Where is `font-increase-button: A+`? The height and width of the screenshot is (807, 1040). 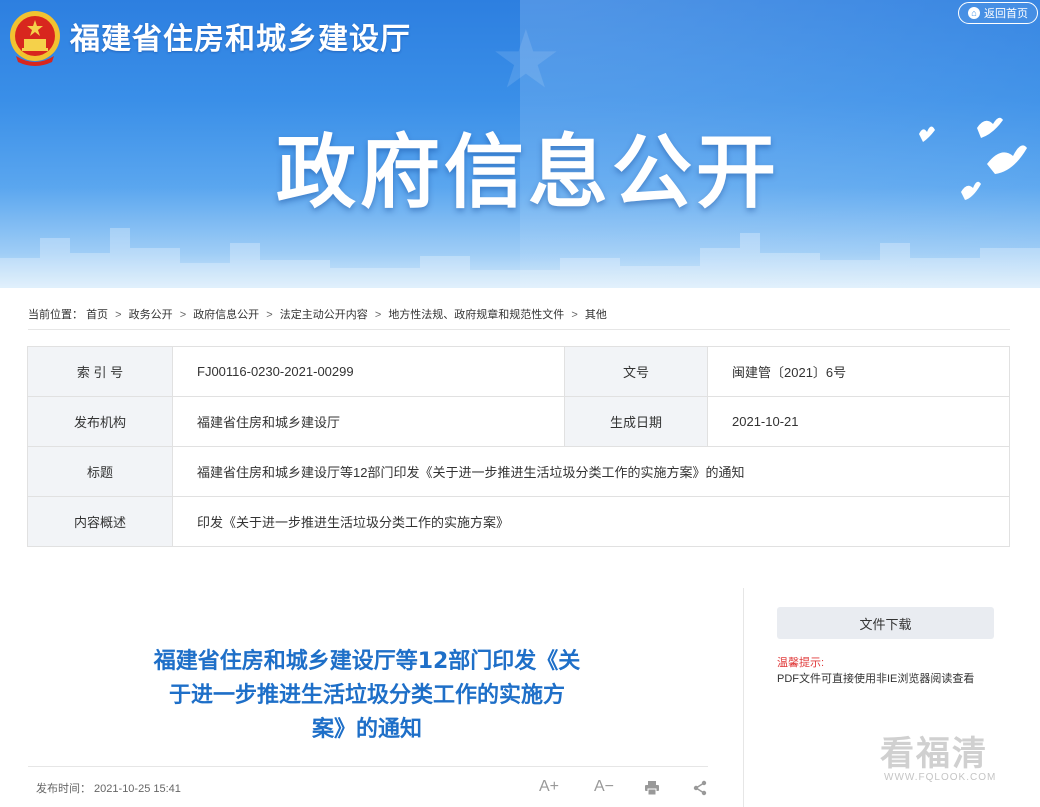
font-increase-button: A+ is located at coordinates (549, 787).